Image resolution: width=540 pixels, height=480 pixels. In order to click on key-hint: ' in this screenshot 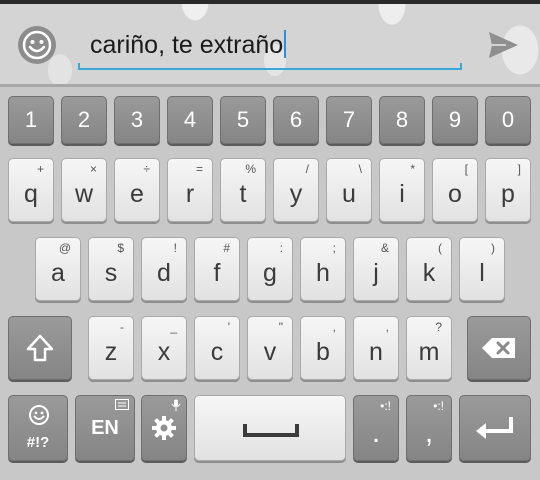, I will do `click(228, 327)`.